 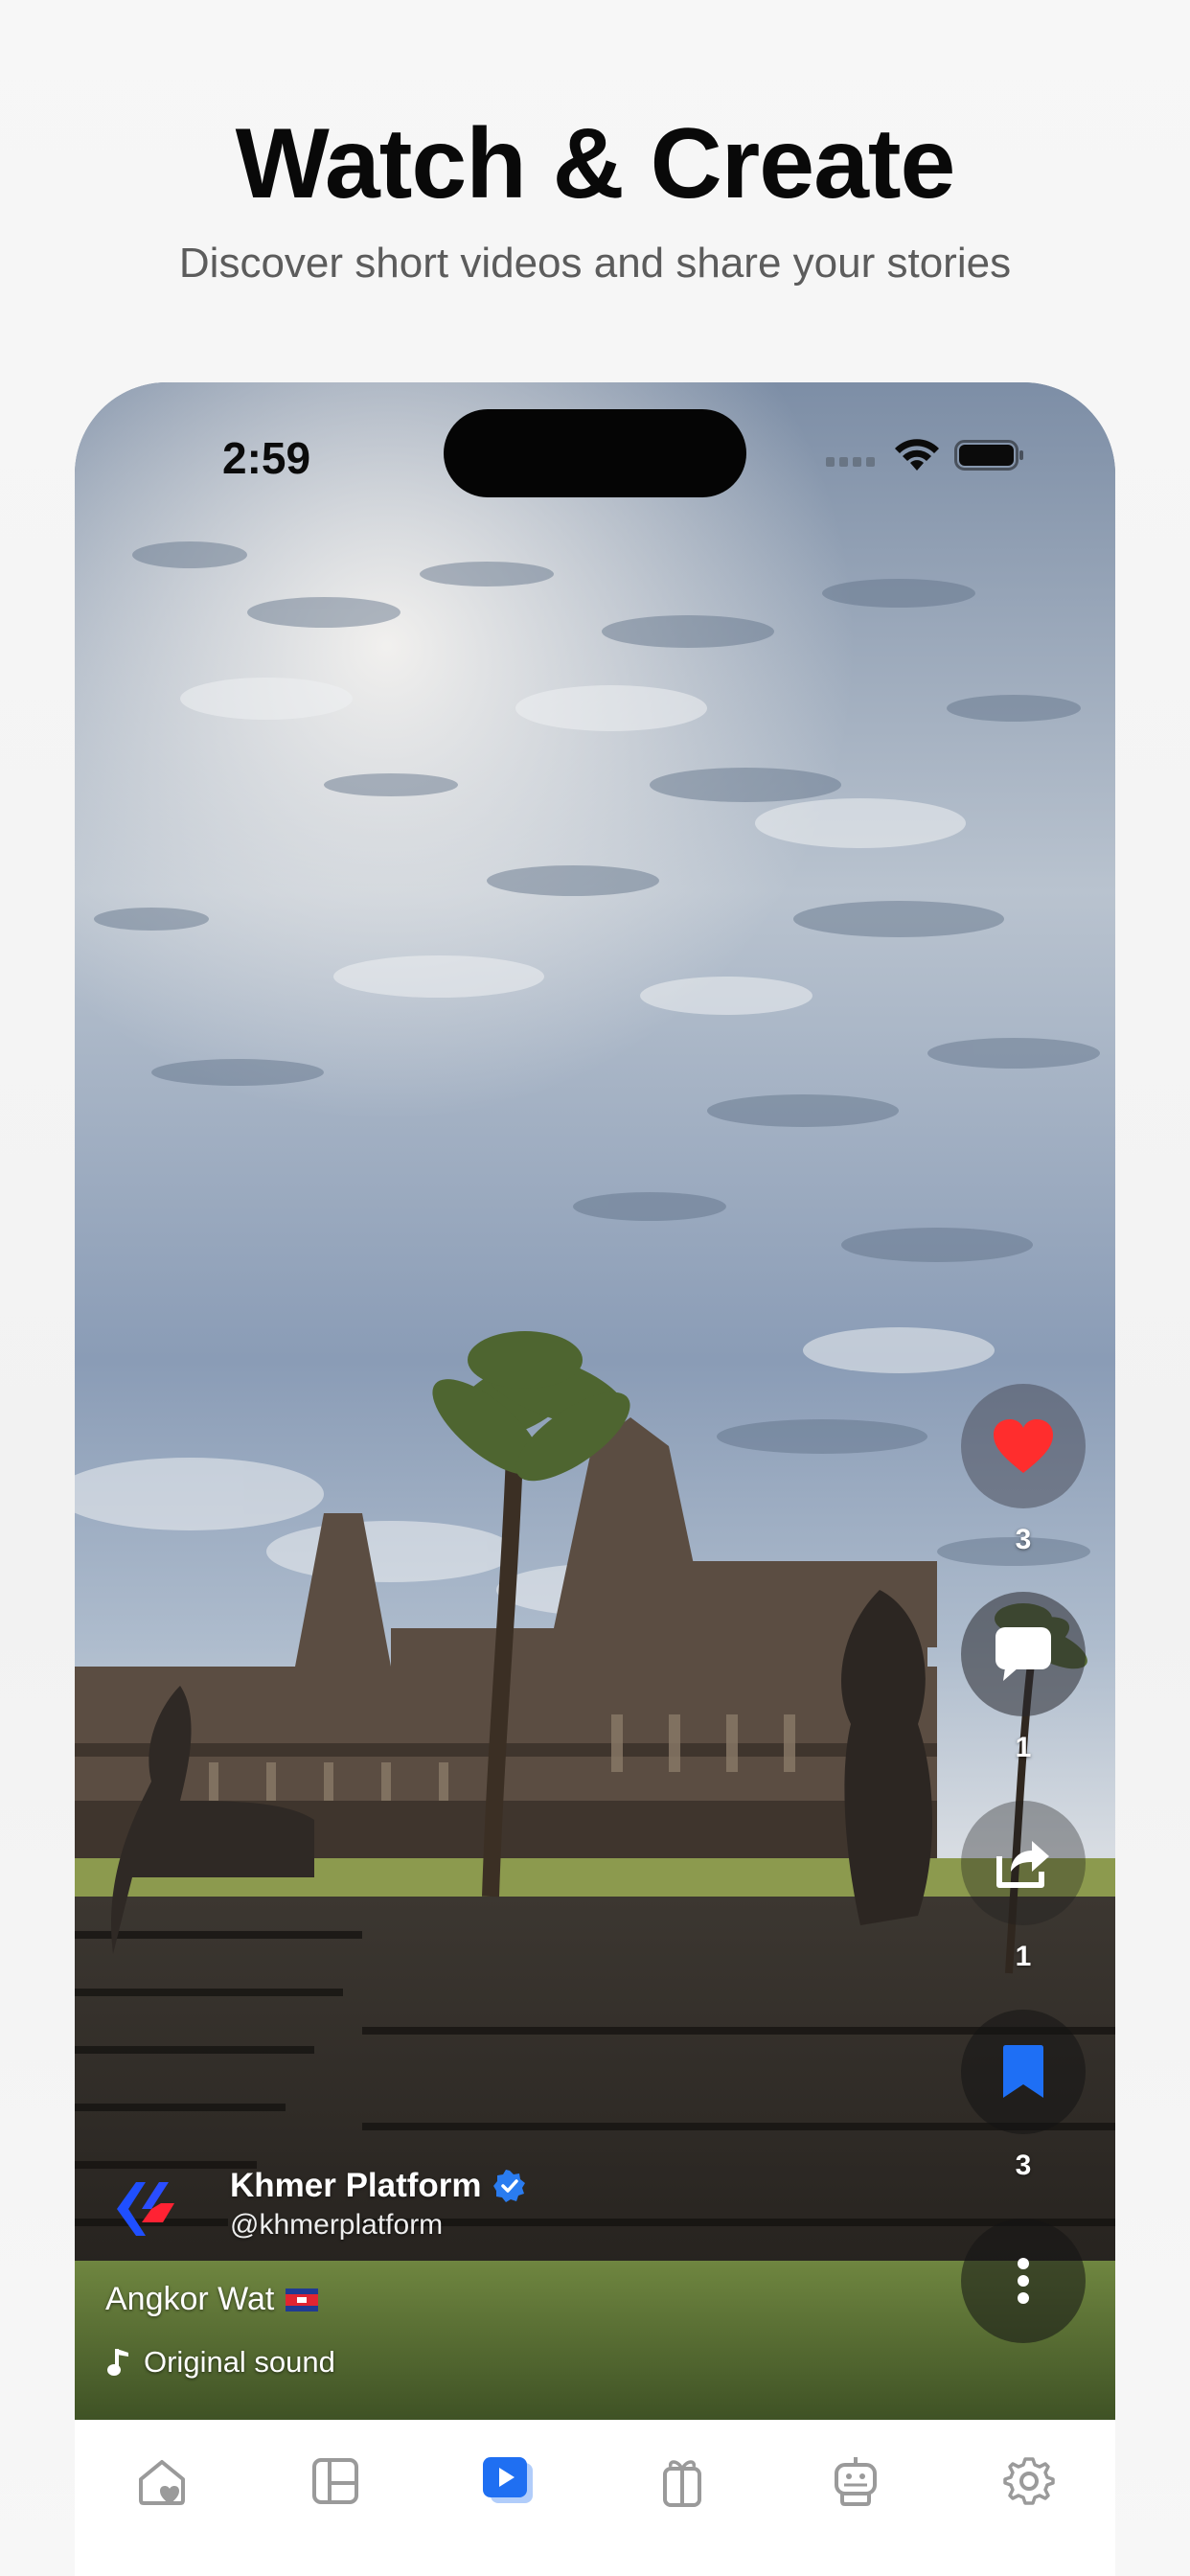 I want to click on share-icon, so click(x=1022, y=1864).